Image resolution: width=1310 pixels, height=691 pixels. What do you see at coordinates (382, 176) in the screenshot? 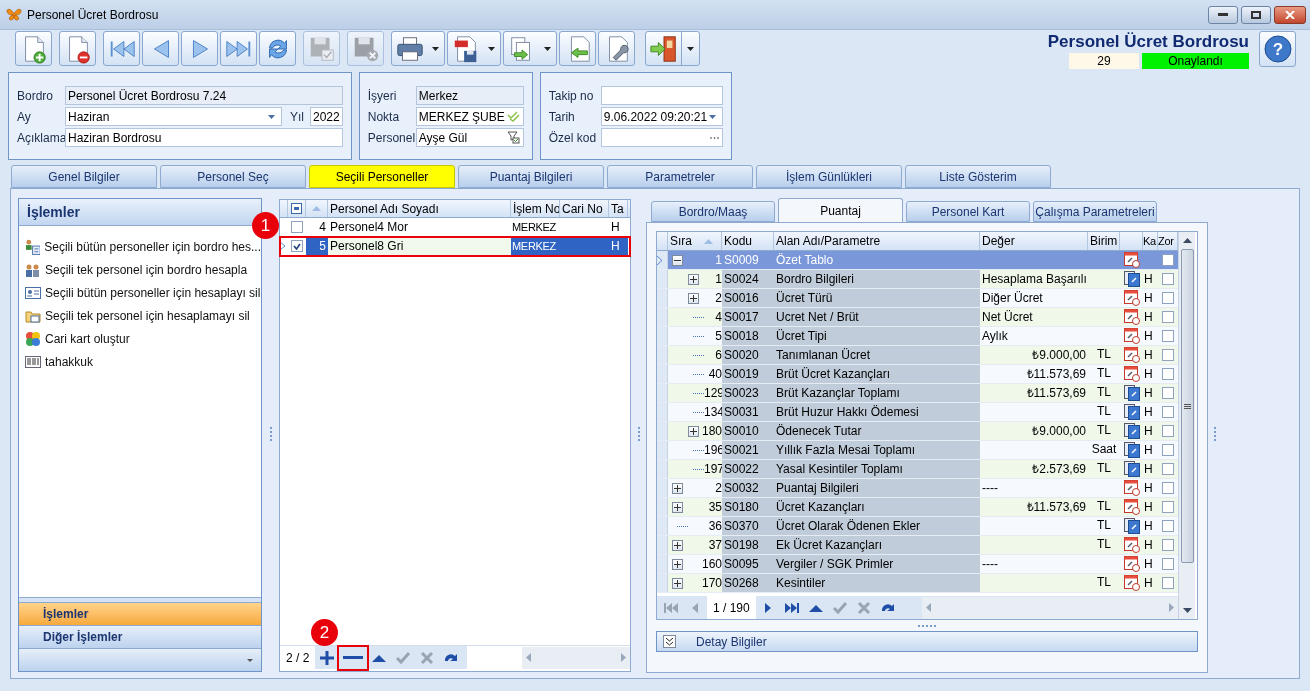
I see `tab: Seçili Personeller` at bounding box center [382, 176].